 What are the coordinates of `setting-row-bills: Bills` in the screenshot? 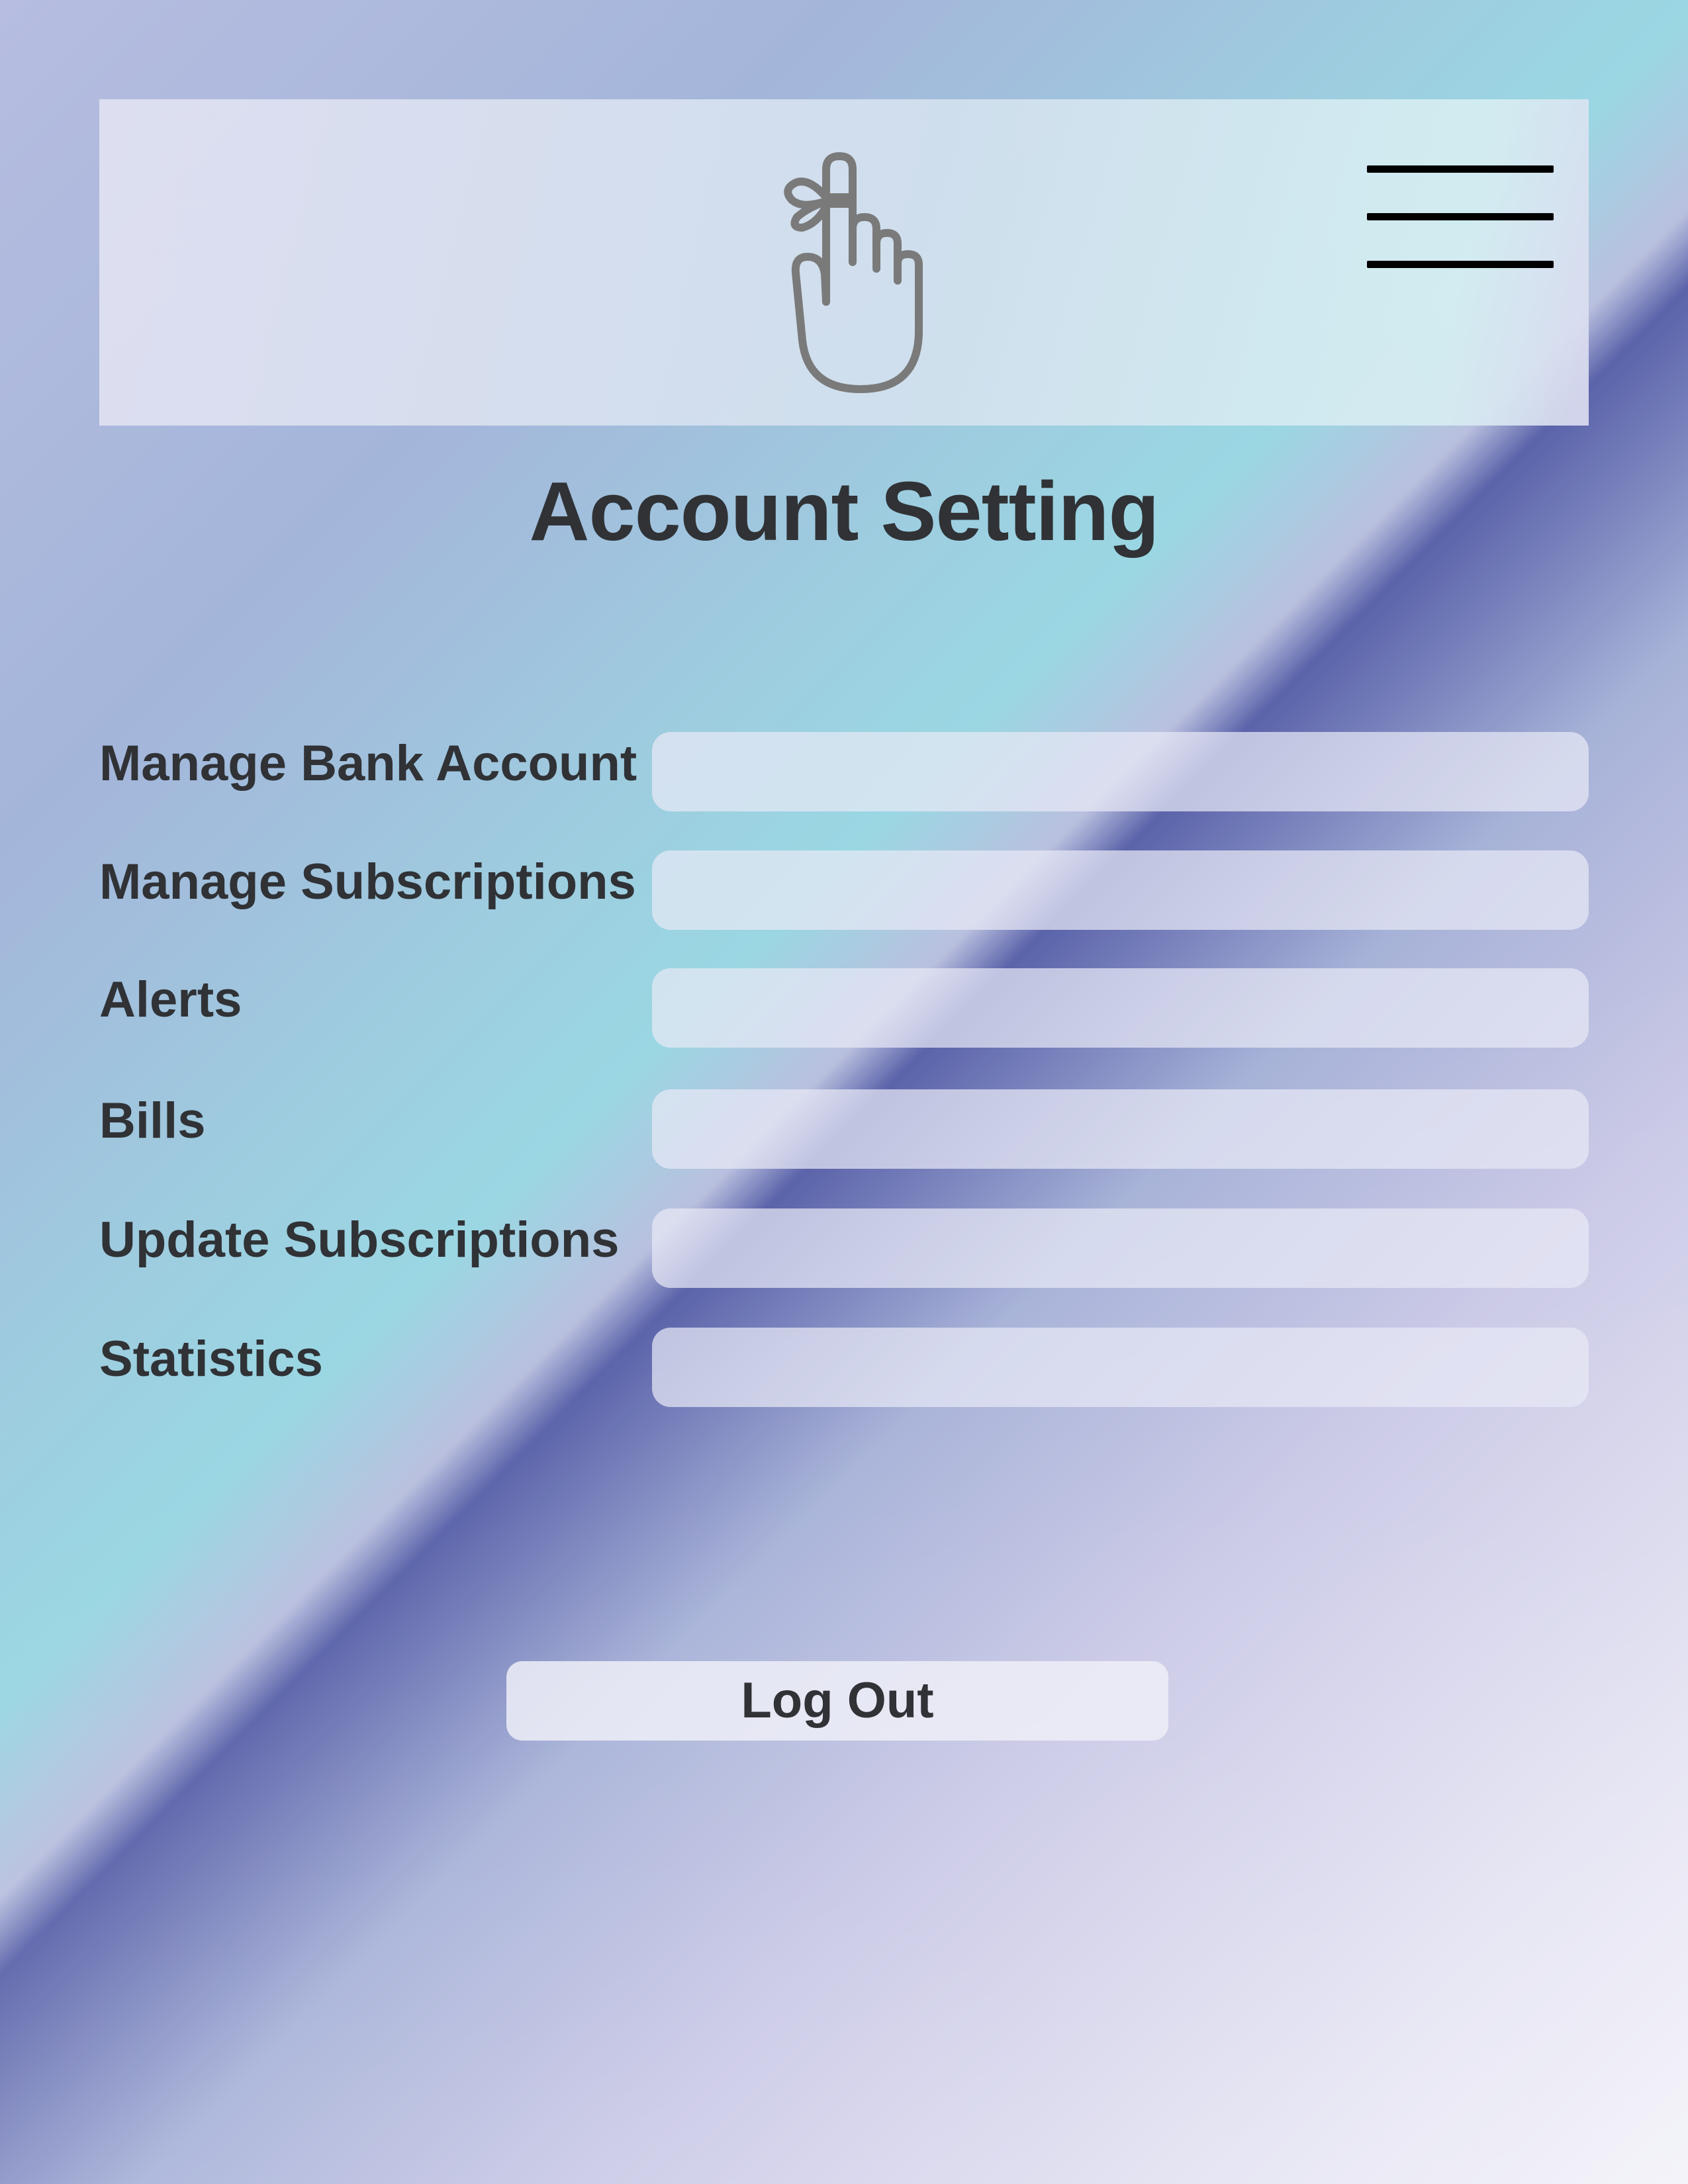 It's located at (844, 1129).